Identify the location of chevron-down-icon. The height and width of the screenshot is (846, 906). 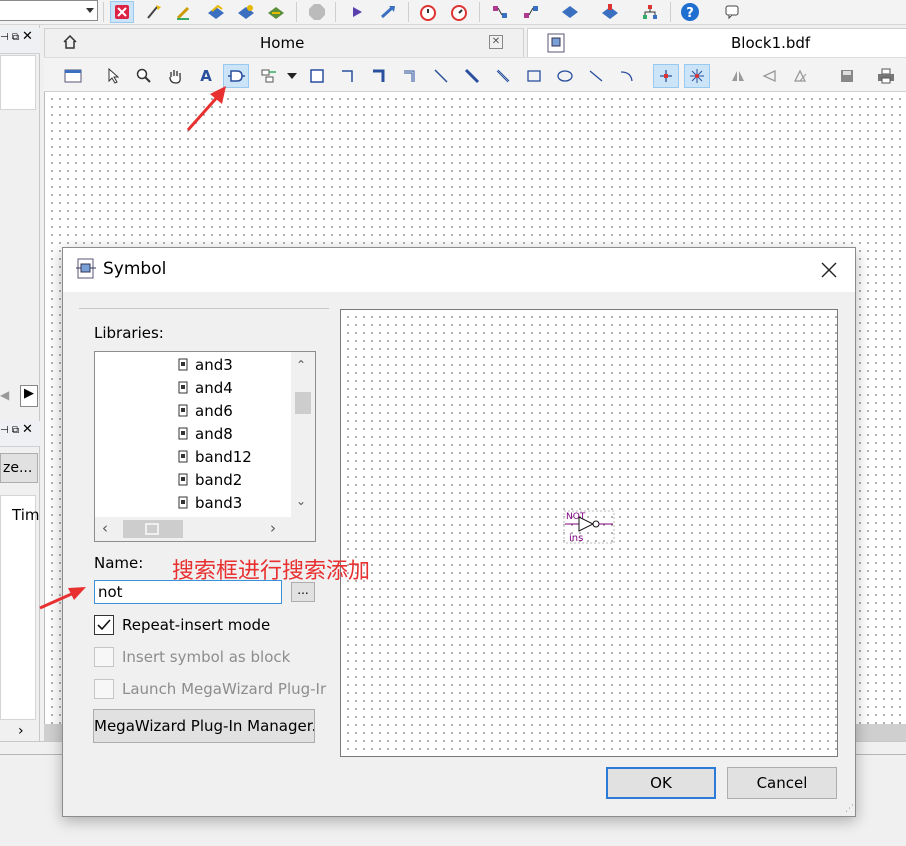
(292, 76).